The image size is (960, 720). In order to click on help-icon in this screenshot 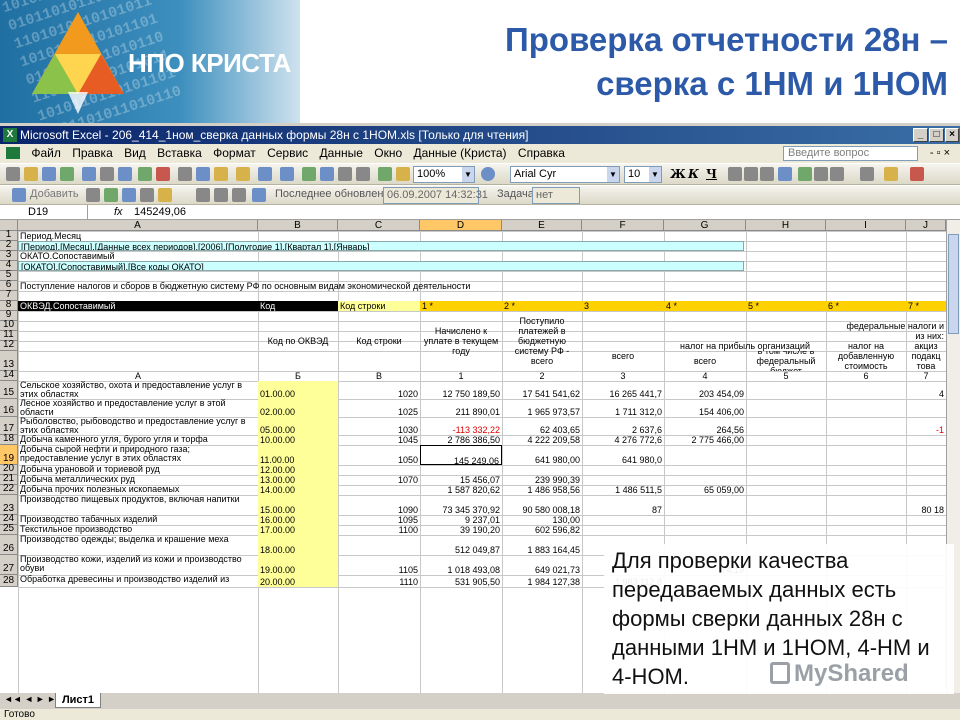, I will do `click(488, 174)`.